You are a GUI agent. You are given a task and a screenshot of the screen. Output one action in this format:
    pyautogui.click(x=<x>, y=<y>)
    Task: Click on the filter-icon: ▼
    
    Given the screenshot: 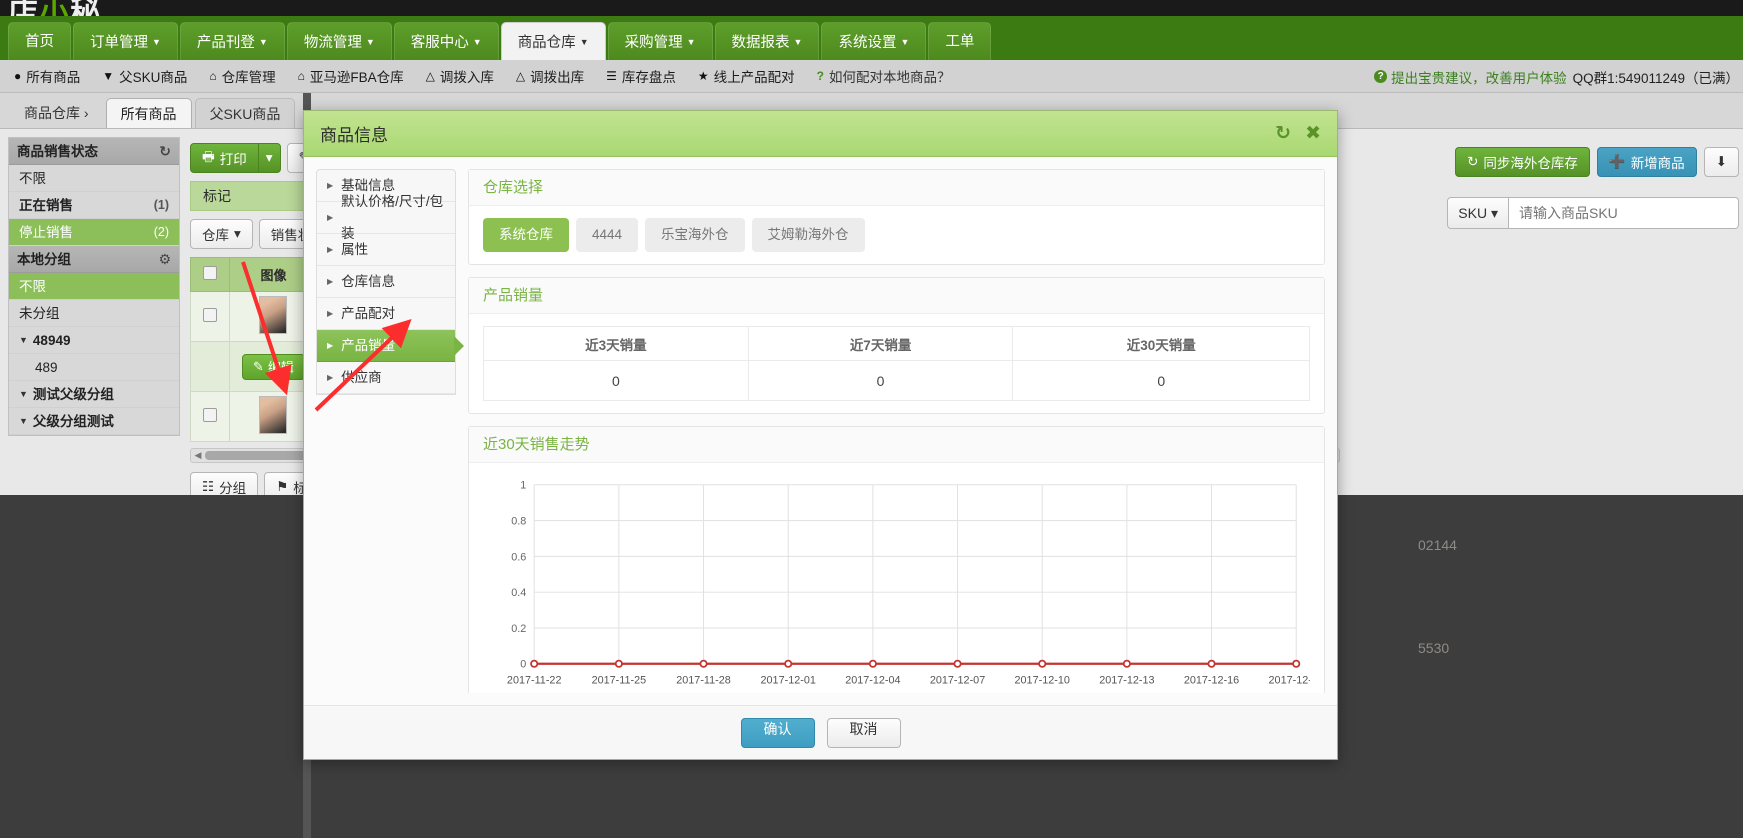 What is the action you would take?
    pyautogui.click(x=108, y=76)
    